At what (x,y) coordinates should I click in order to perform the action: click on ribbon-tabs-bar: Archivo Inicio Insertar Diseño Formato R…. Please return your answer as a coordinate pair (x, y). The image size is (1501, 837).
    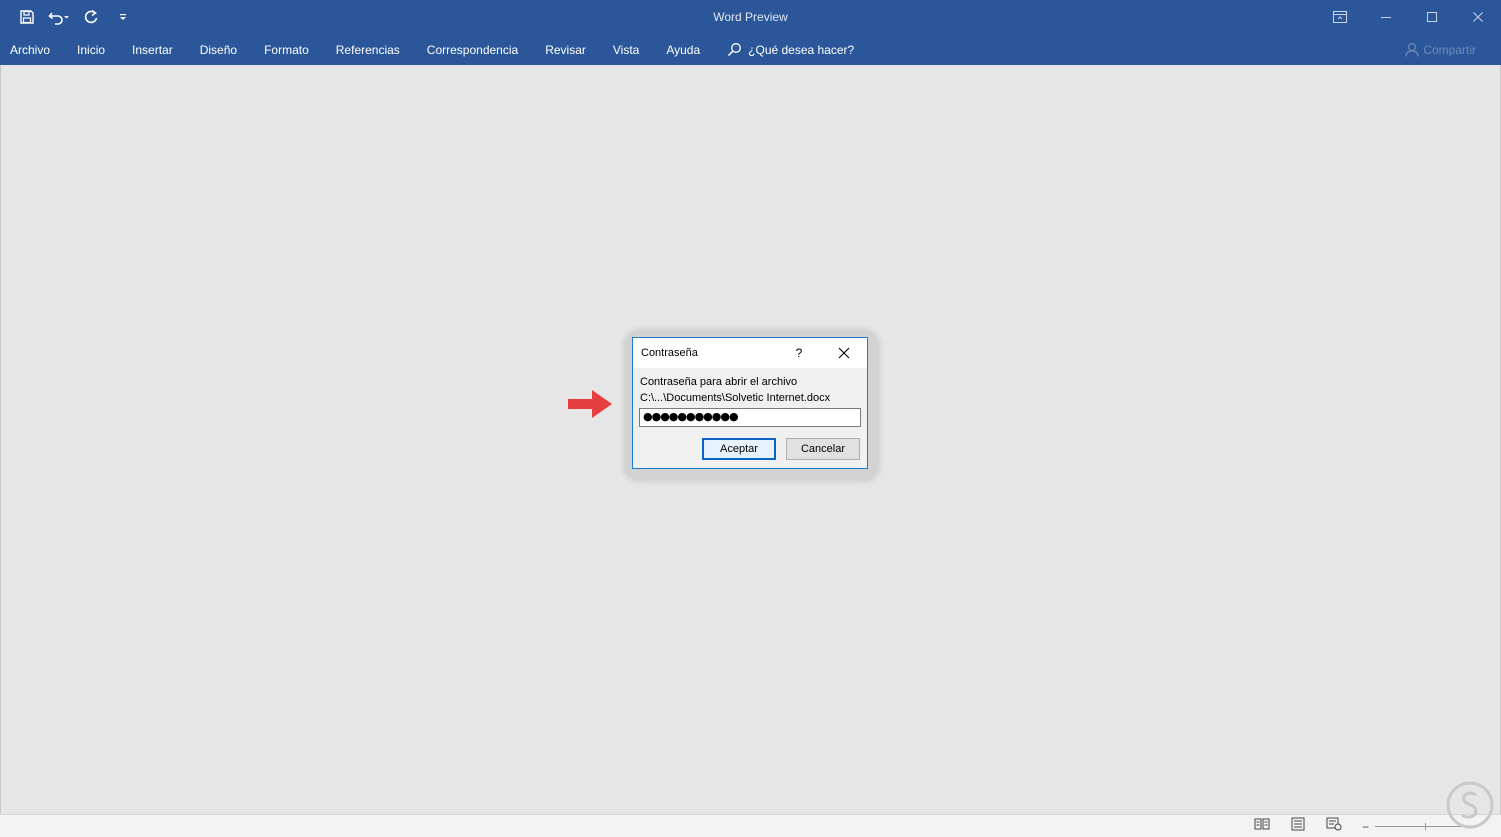
    Looking at the image, I should click on (750, 49).